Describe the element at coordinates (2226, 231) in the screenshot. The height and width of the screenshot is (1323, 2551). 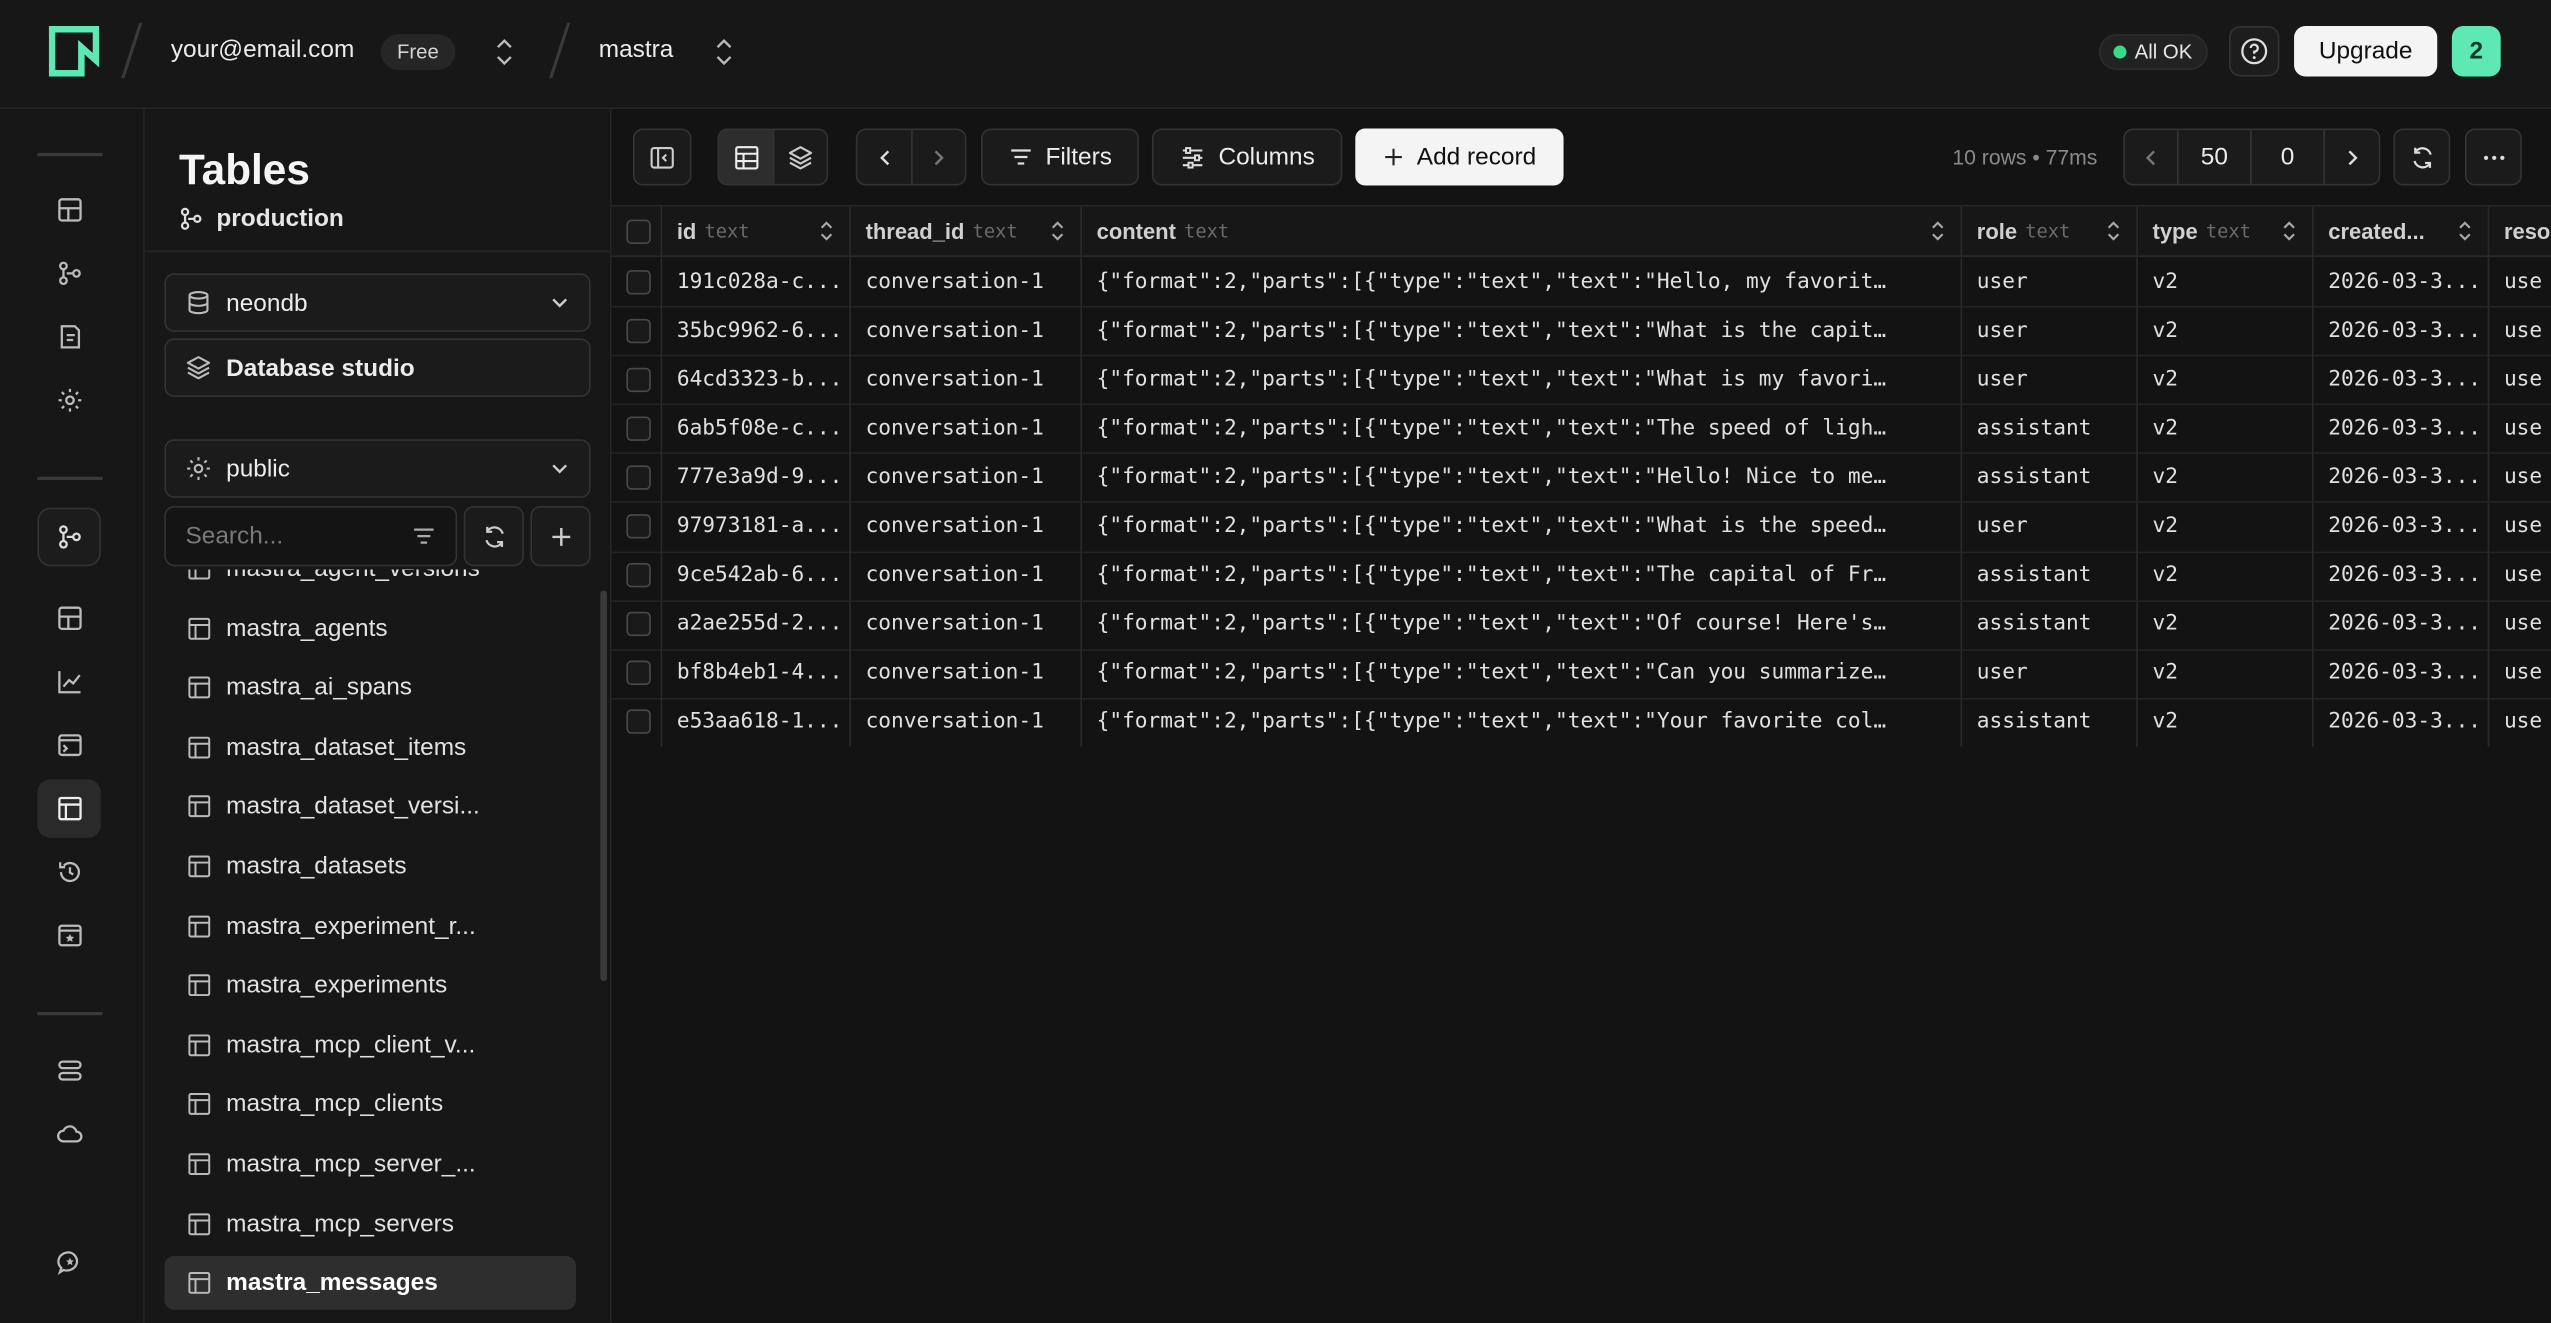
I see `column-header: type text` at that location.